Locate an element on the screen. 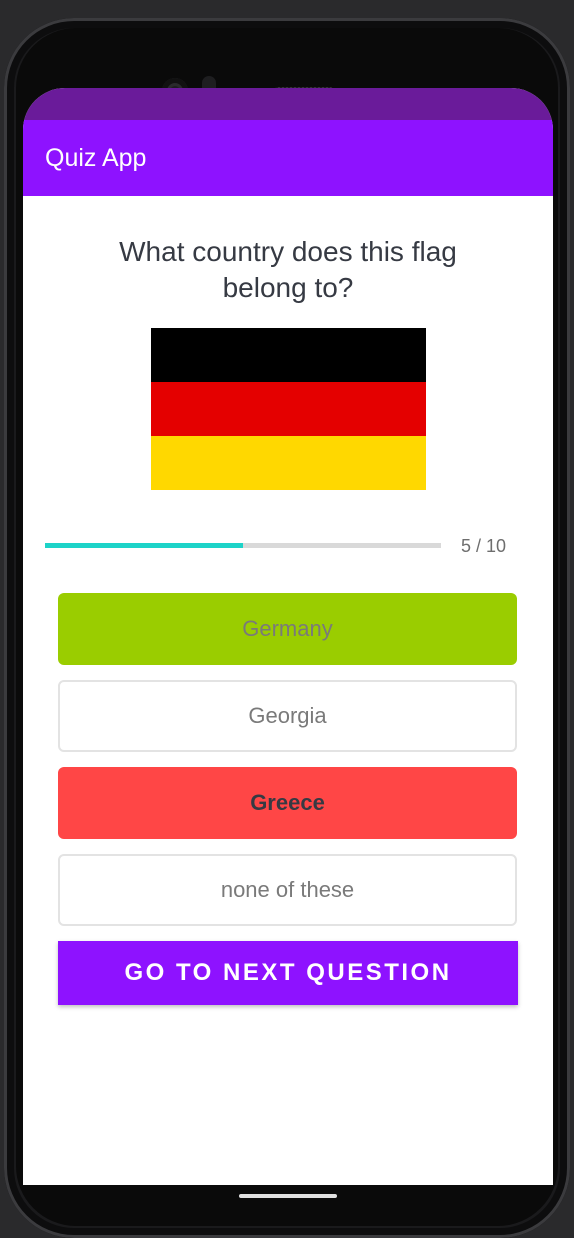 The height and width of the screenshot is (1238, 574). option-label: Greece is located at coordinates (287, 802).